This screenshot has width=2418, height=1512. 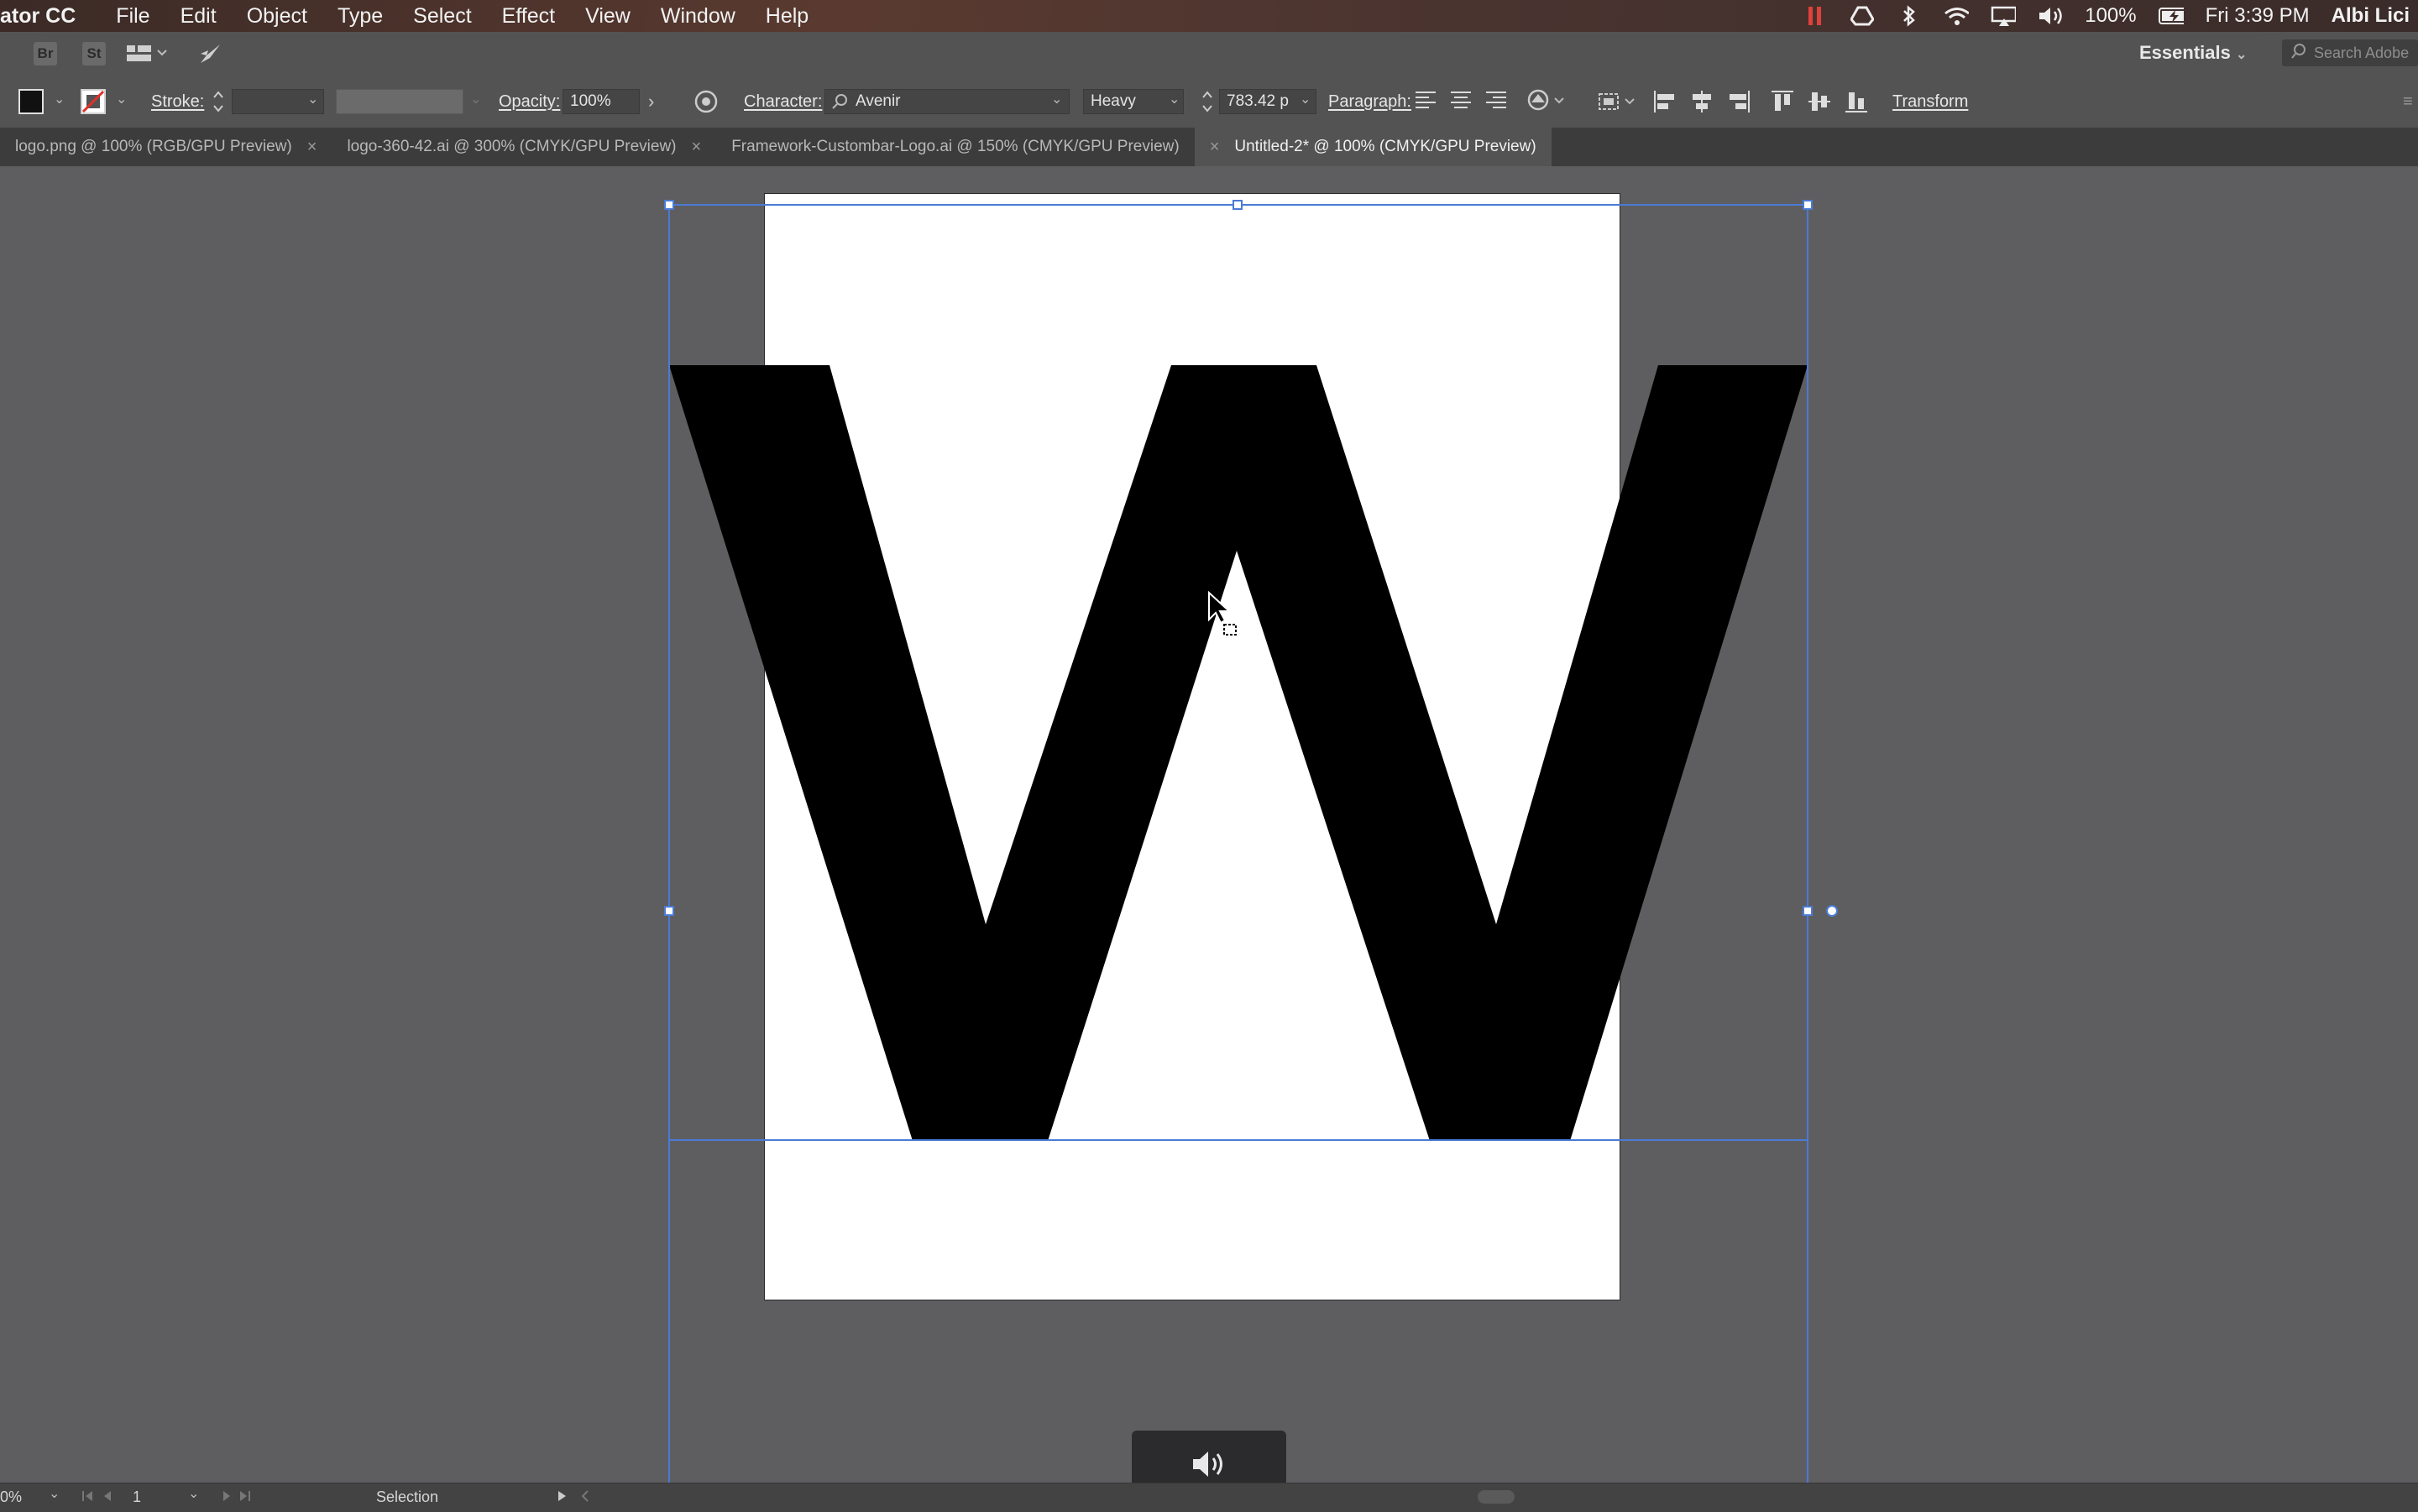 What do you see at coordinates (1497, 103) in the screenshot?
I see `align-right-icon` at bounding box center [1497, 103].